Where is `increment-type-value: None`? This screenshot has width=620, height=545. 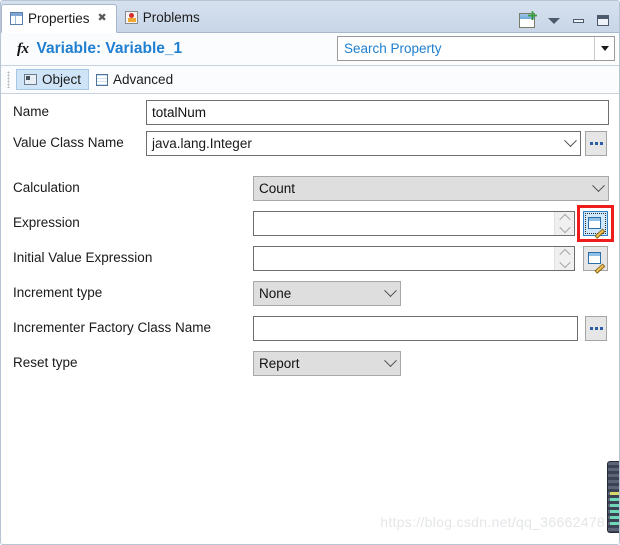
increment-type-value: None is located at coordinates (275, 293).